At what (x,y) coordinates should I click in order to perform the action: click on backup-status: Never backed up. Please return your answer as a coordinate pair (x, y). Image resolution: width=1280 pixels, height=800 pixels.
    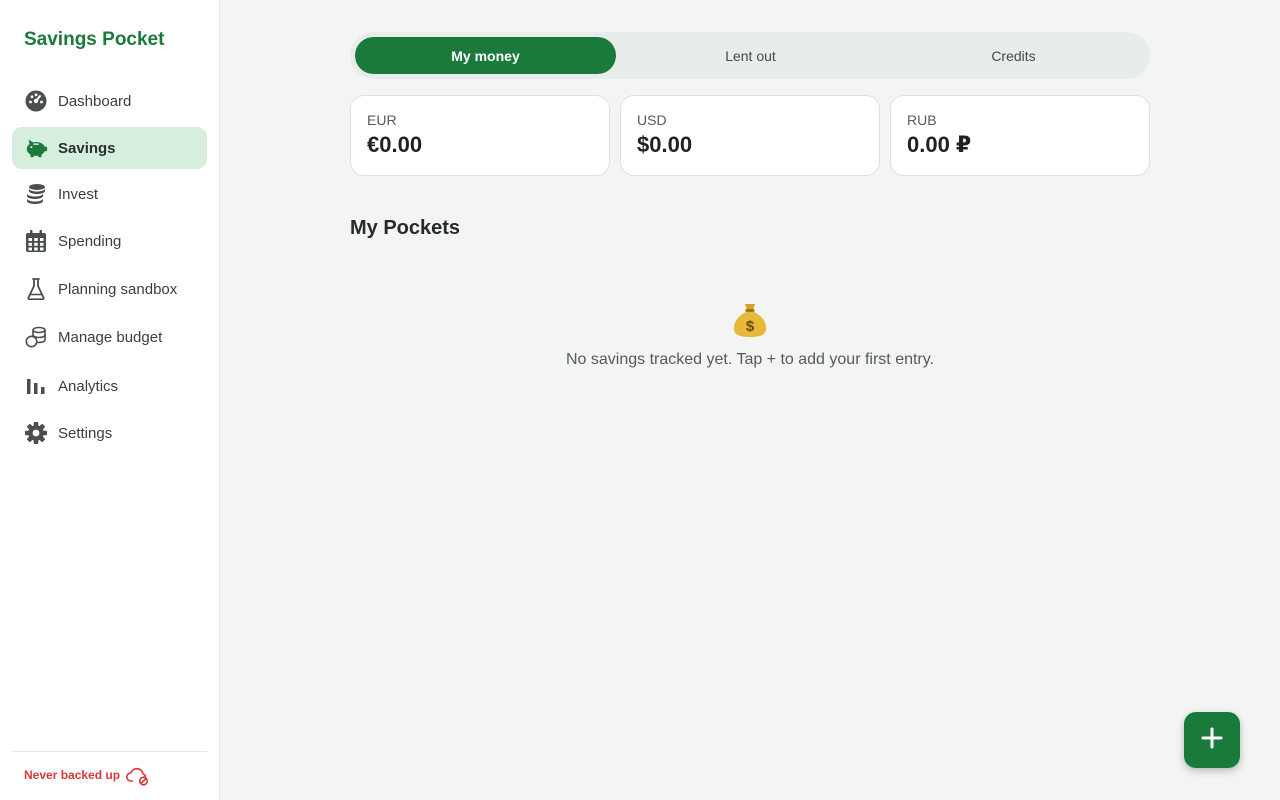
    Looking at the image, I should click on (87, 775).